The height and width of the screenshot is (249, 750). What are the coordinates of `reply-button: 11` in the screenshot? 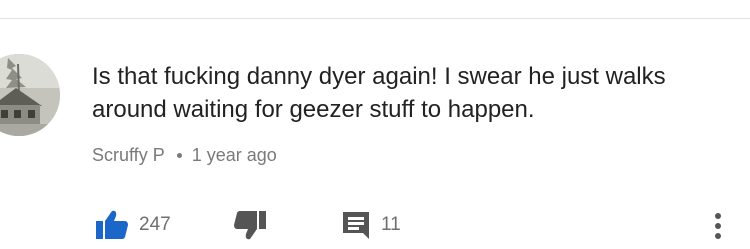 It's located at (371, 225).